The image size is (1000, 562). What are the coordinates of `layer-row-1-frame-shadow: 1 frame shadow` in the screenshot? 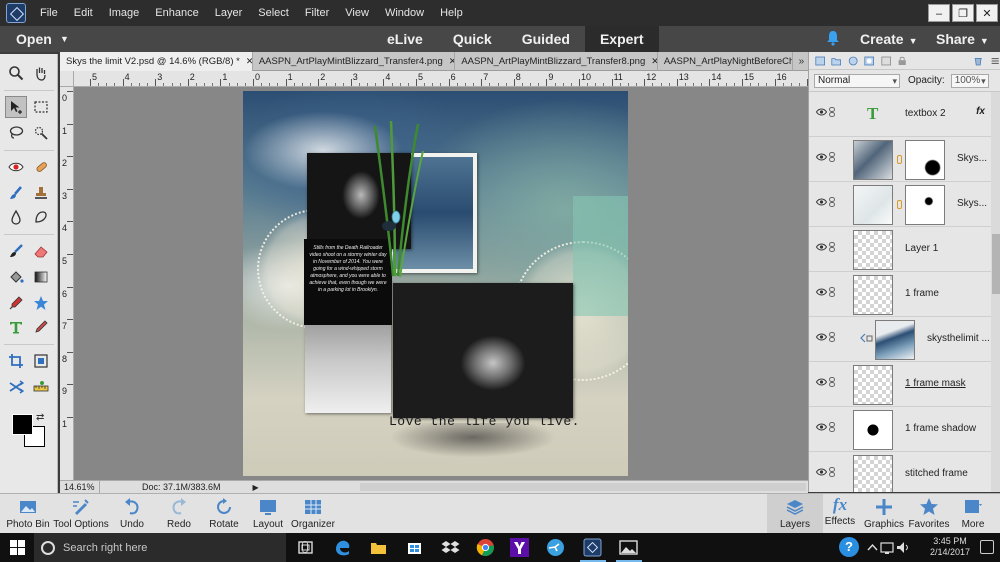 It's located at (900, 429).